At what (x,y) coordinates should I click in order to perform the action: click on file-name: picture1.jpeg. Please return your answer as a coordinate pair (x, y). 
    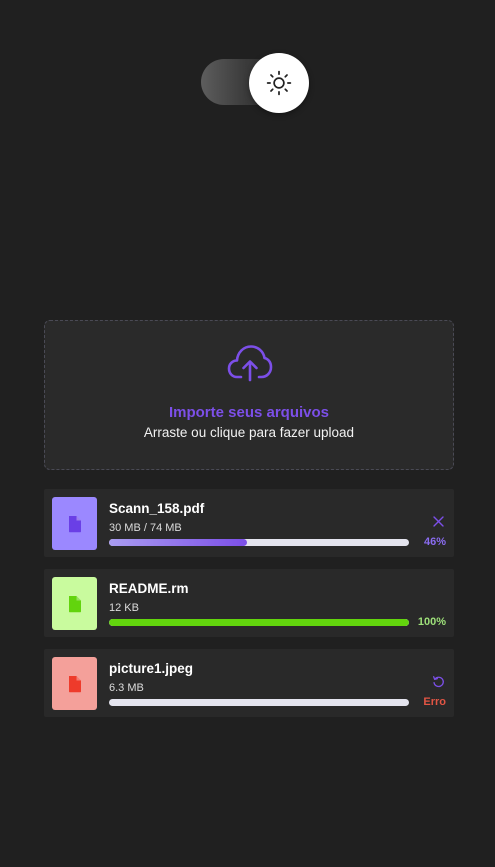
    Looking at the image, I should click on (151, 668).